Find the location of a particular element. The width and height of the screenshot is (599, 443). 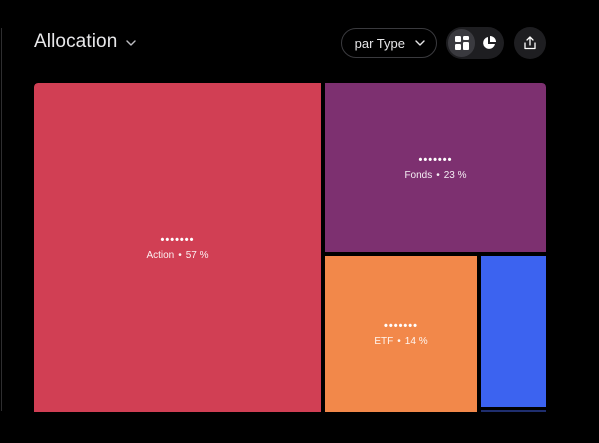

treemap-view-button is located at coordinates (461, 43).